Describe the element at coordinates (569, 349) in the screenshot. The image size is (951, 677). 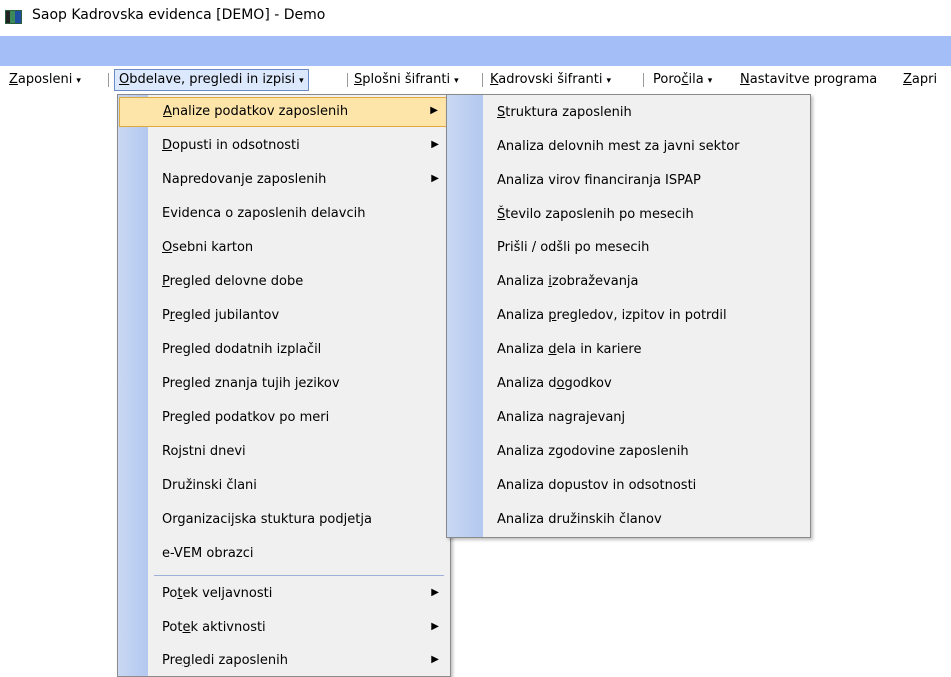
I see `menu-item-label: Analiza dela in kariere` at that location.